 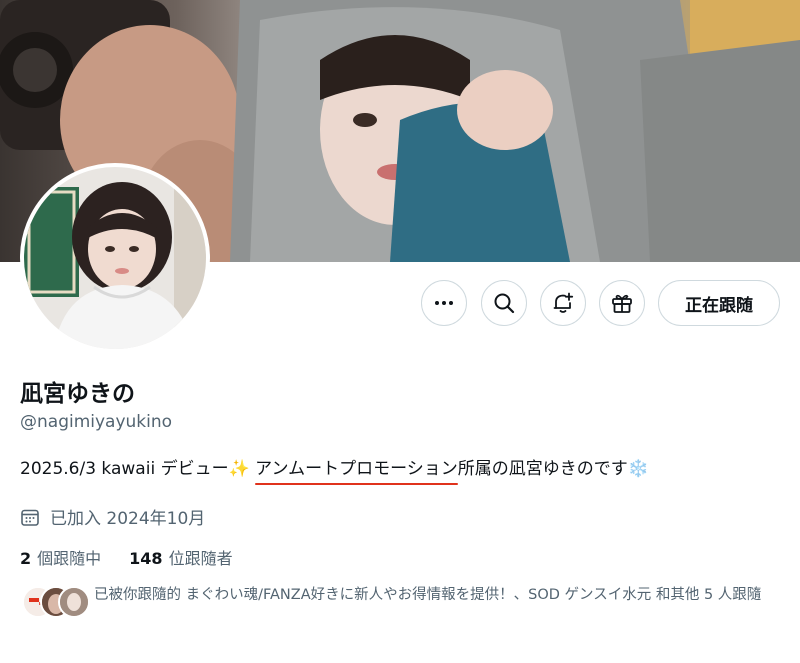 I want to click on followers-count: 148, so click(x=146, y=558).